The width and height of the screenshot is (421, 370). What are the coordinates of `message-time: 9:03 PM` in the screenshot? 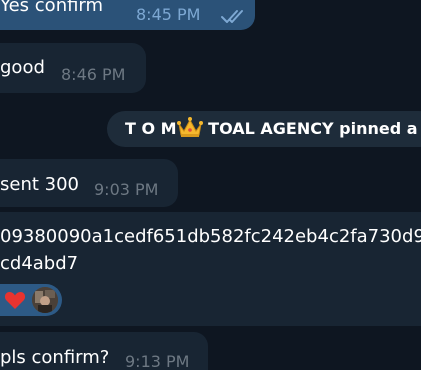 It's located at (126, 189).